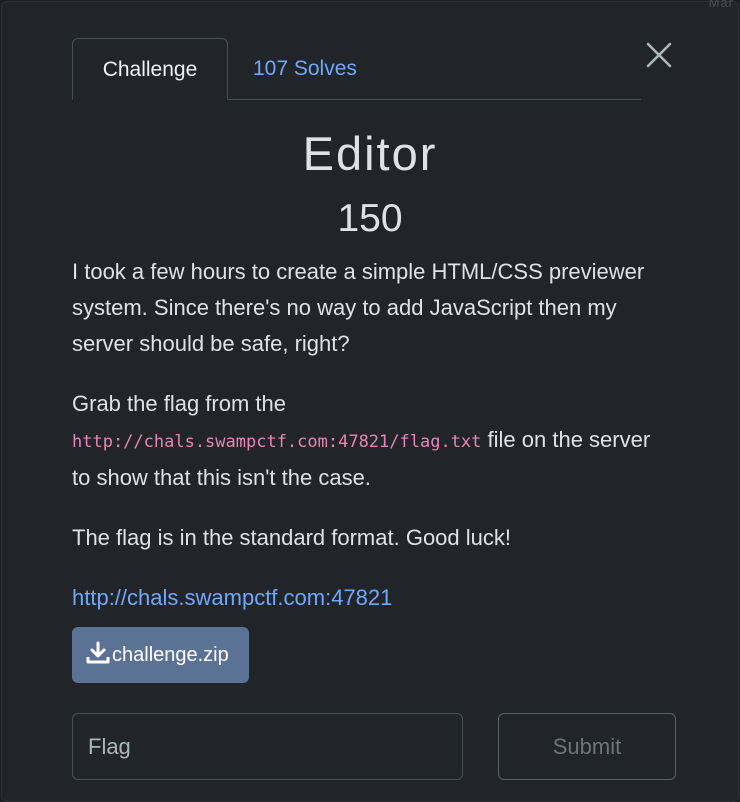 This screenshot has height=802, width=740. Describe the element at coordinates (98, 652) in the screenshot. I see `download-icon` at that location.